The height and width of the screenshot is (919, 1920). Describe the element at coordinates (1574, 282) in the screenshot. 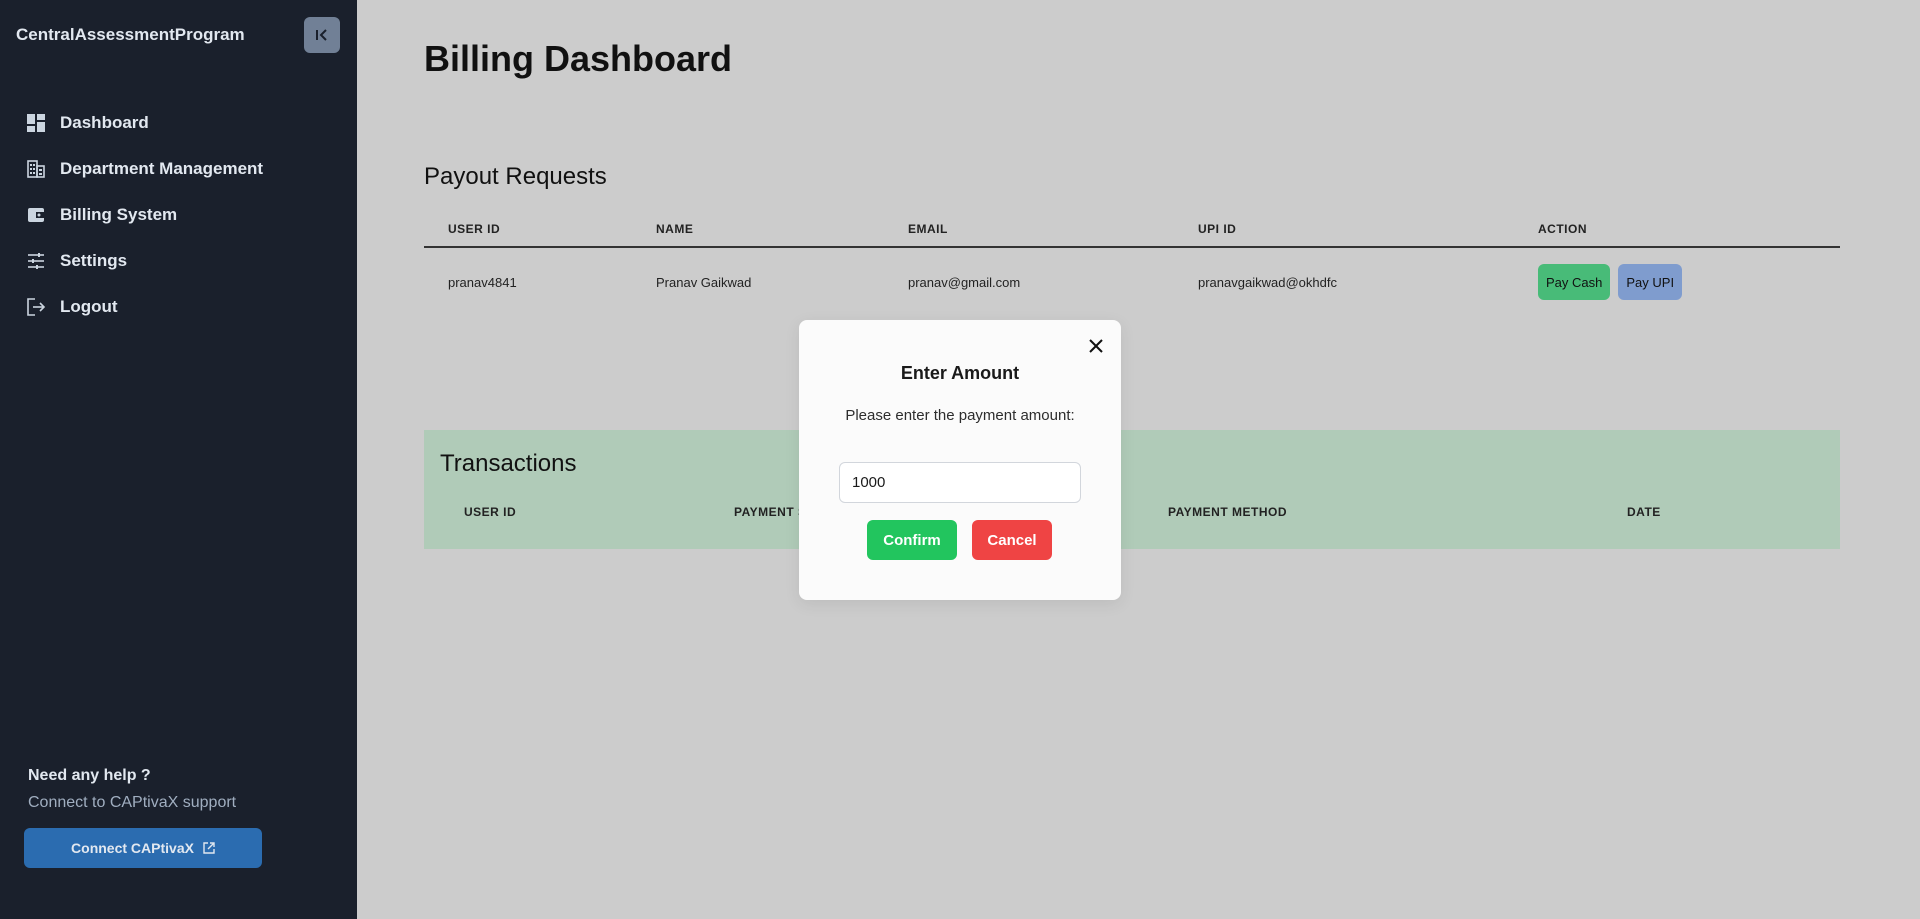

I see `pay-cash-button: Pay Cash` at that location.